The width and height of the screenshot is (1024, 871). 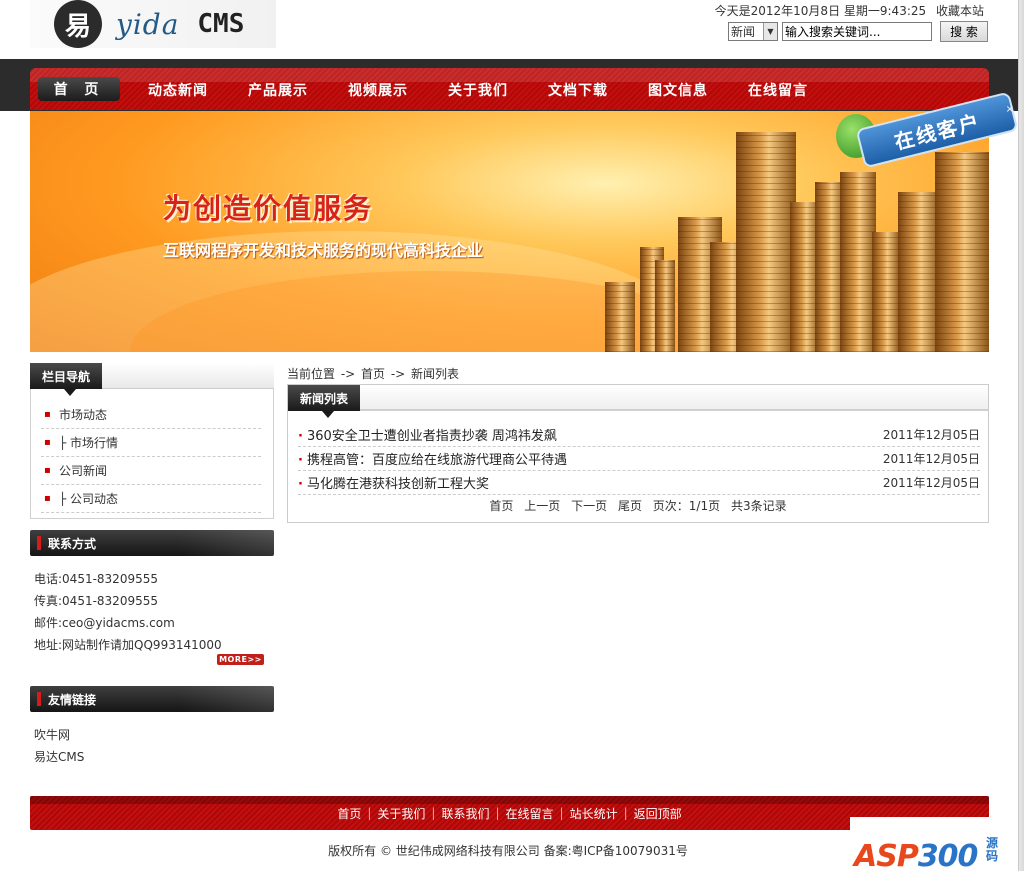 I want to click on friend-links-list: 吹牛网 易达CMS, so click(x=59, y=746).